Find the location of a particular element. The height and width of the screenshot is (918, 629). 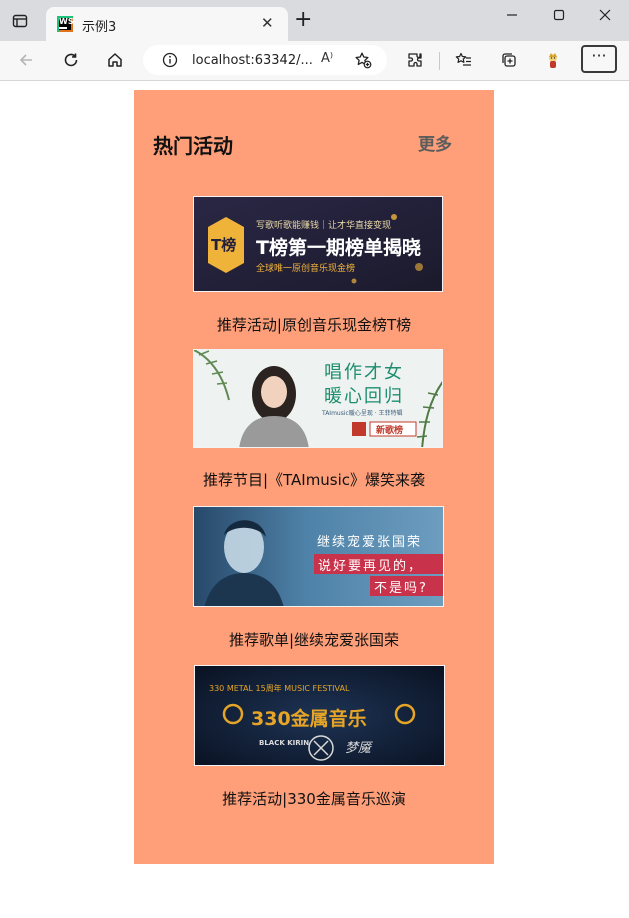

banner-subline: TAImusic暖心呈现 · 王菲特辑 is located at coordinates (362, 413).